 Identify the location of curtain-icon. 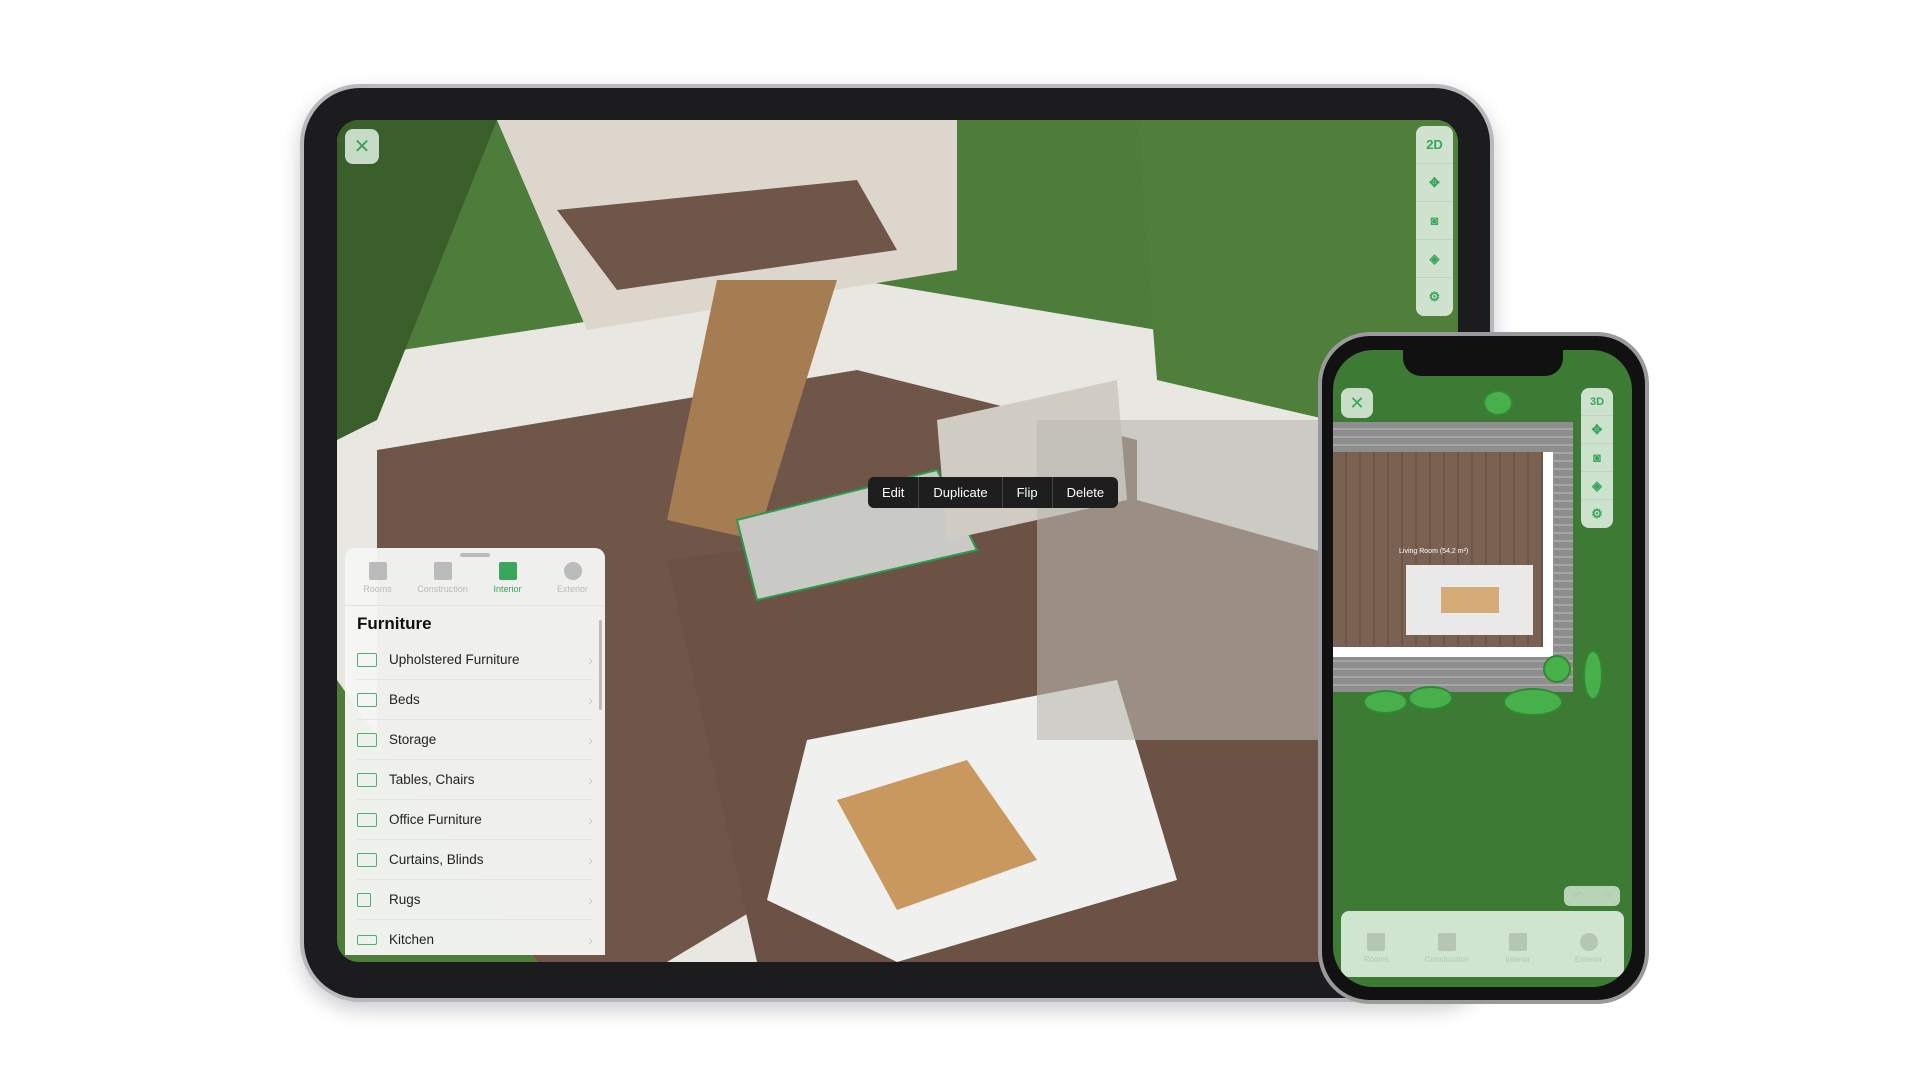
(367, 859).